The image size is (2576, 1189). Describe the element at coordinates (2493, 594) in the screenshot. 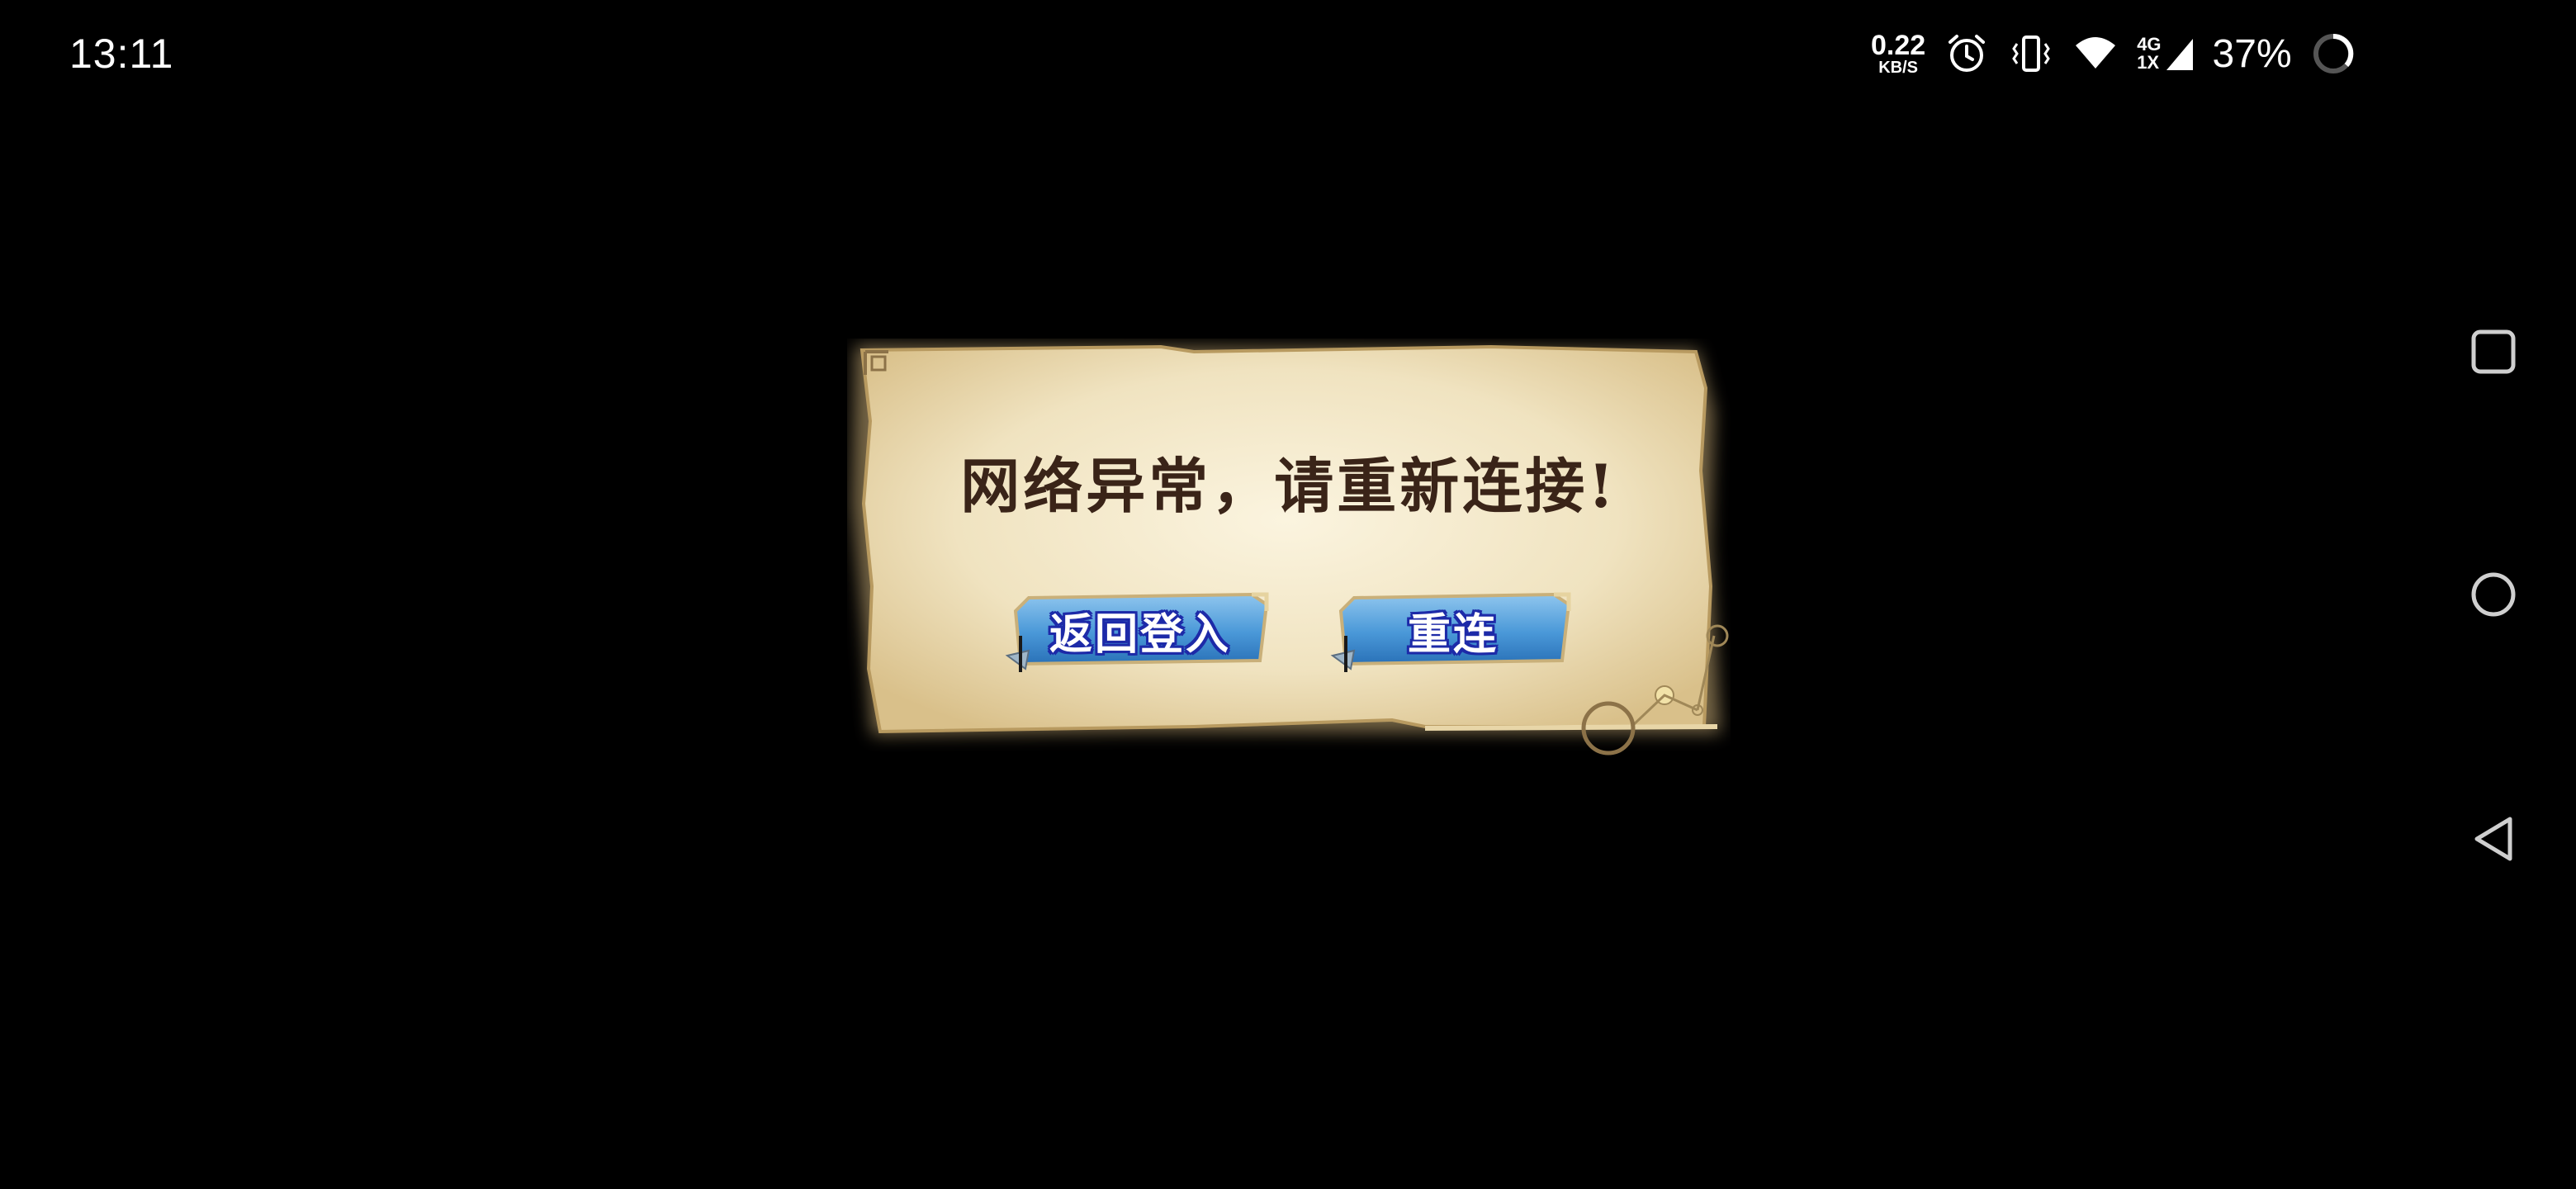

I see `home-icon` at that location.